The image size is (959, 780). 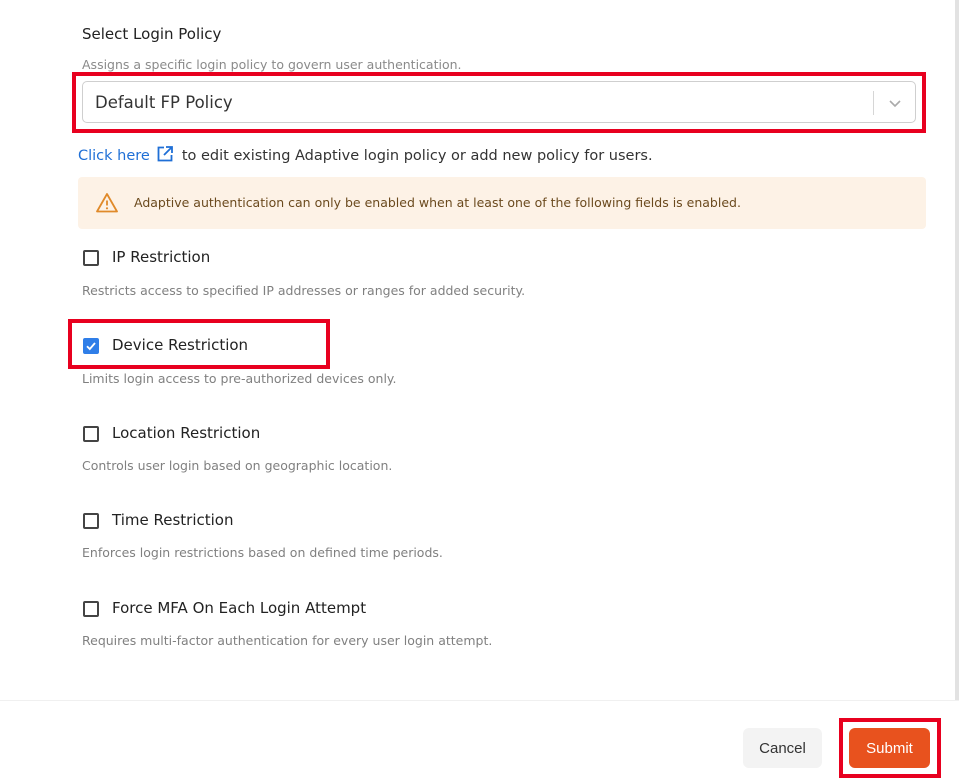 What do you see at coordinates (91, 521) in the screenshot?
I see `time-restriction-checkbox` at bounding box center [91, 521].